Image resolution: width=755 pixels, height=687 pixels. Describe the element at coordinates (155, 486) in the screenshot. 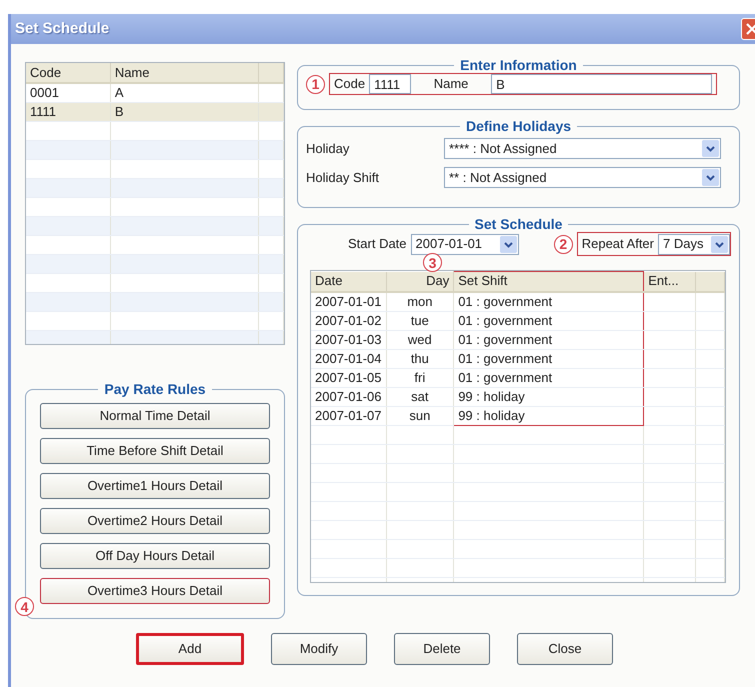

I see `detail-button: Overtime1 Hours Detail` at that location.